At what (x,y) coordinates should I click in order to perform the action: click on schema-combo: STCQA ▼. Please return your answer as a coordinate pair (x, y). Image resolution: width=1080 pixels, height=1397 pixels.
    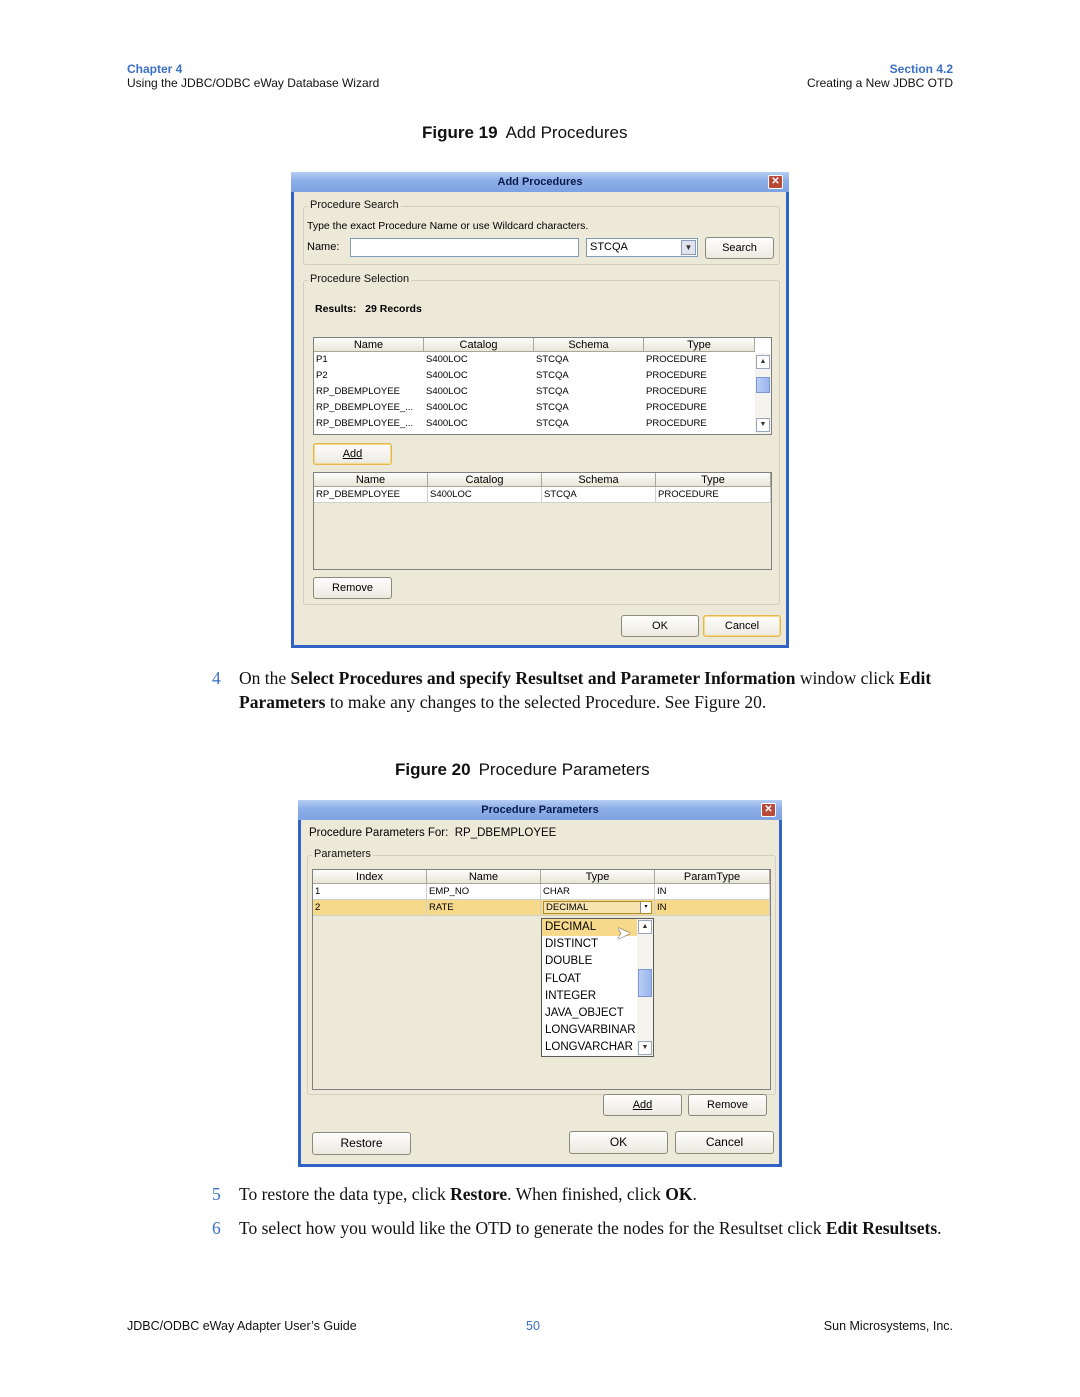
    Looking at the image, I should click on (642, 247).